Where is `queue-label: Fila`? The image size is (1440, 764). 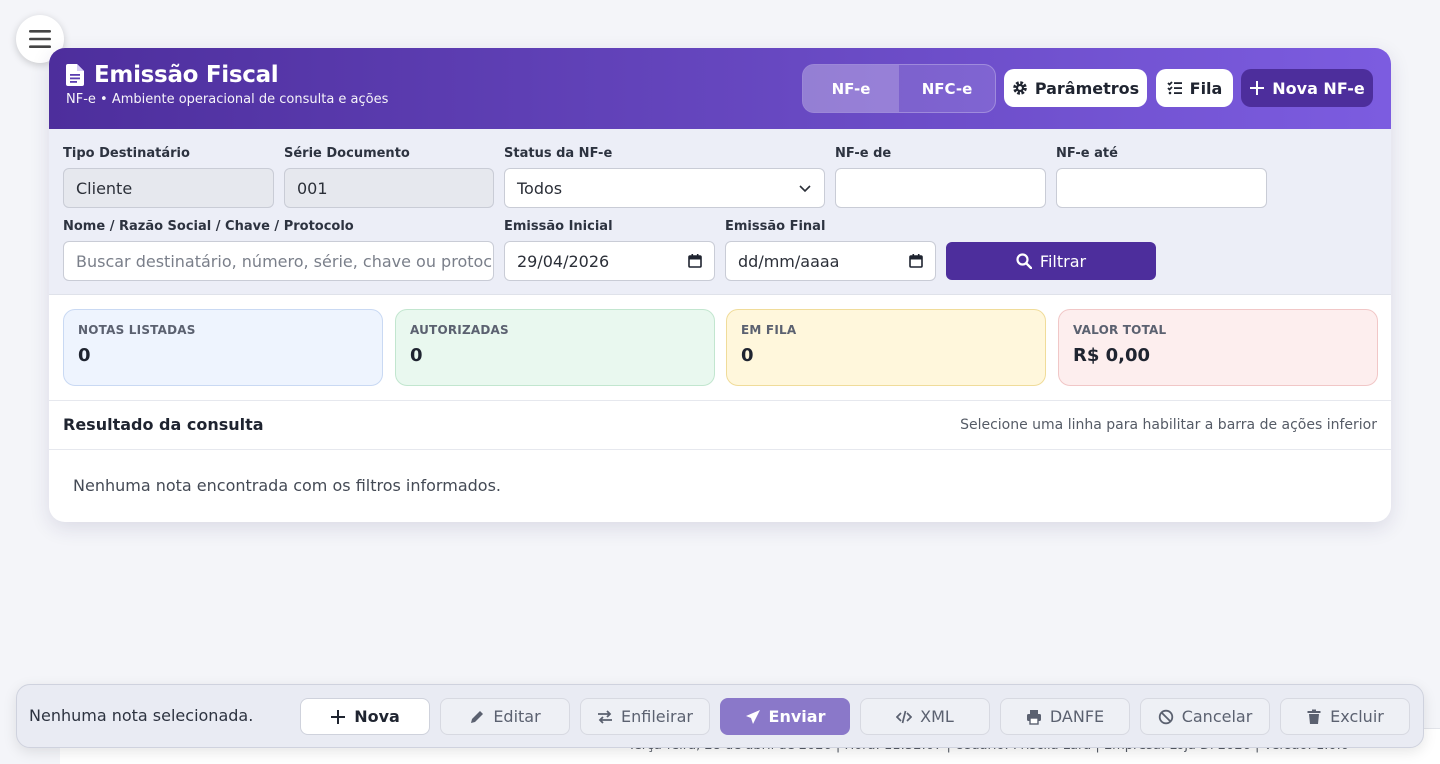 queue-label: Fila is located at coordinates (1206, 88).